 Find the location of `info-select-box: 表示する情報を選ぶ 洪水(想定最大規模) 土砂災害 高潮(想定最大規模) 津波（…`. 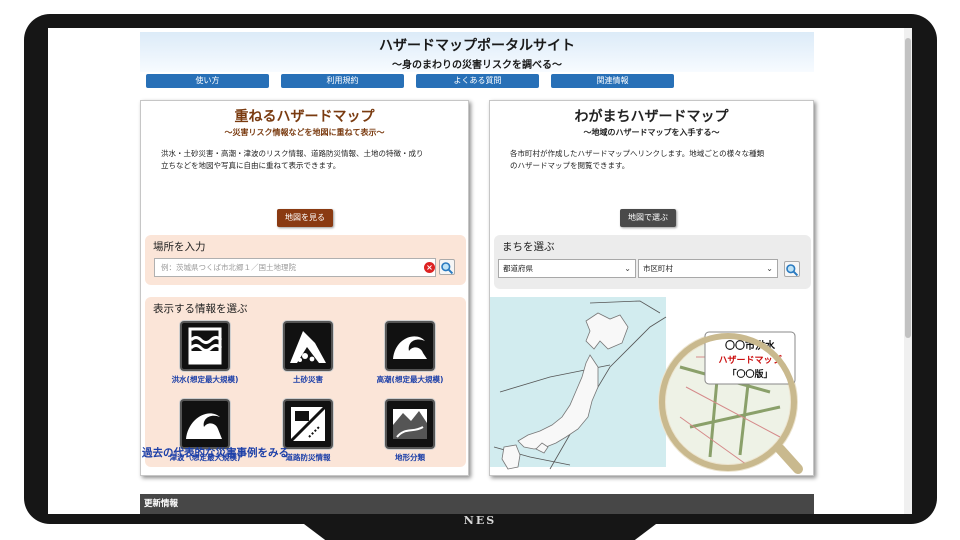

info-select-box: 表示する情報を選ぶ 洪水(想定最大規模) 土砂災害 高潮(想定最大規模) 津波（… is located at coordinates (305, 382).